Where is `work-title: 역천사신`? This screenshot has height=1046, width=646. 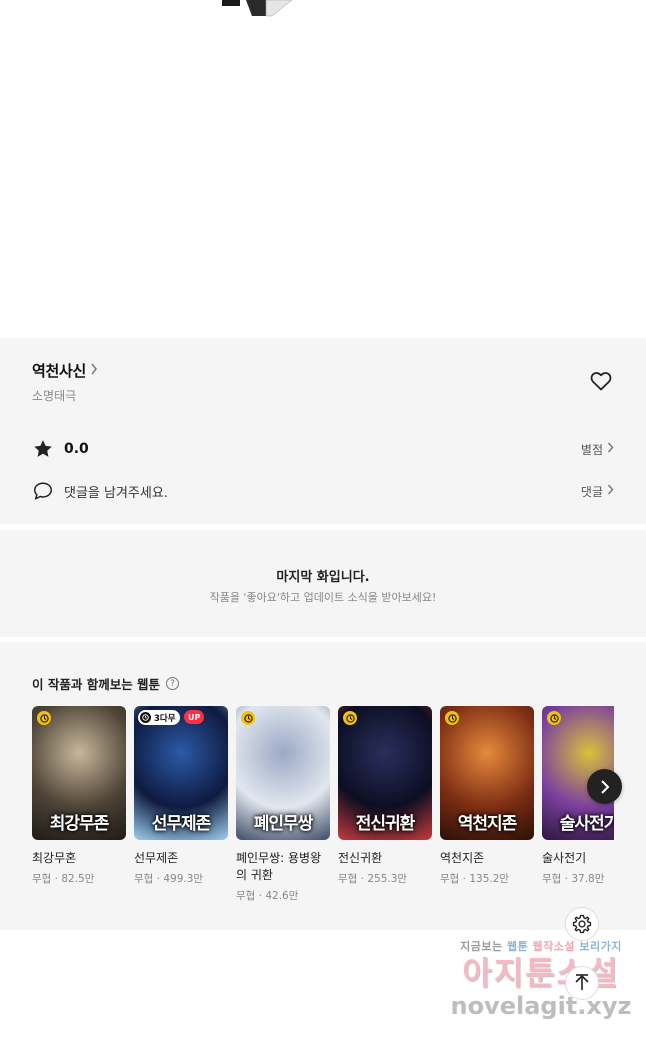 work-title: 역천사신 is located at coordinates (59, 371).